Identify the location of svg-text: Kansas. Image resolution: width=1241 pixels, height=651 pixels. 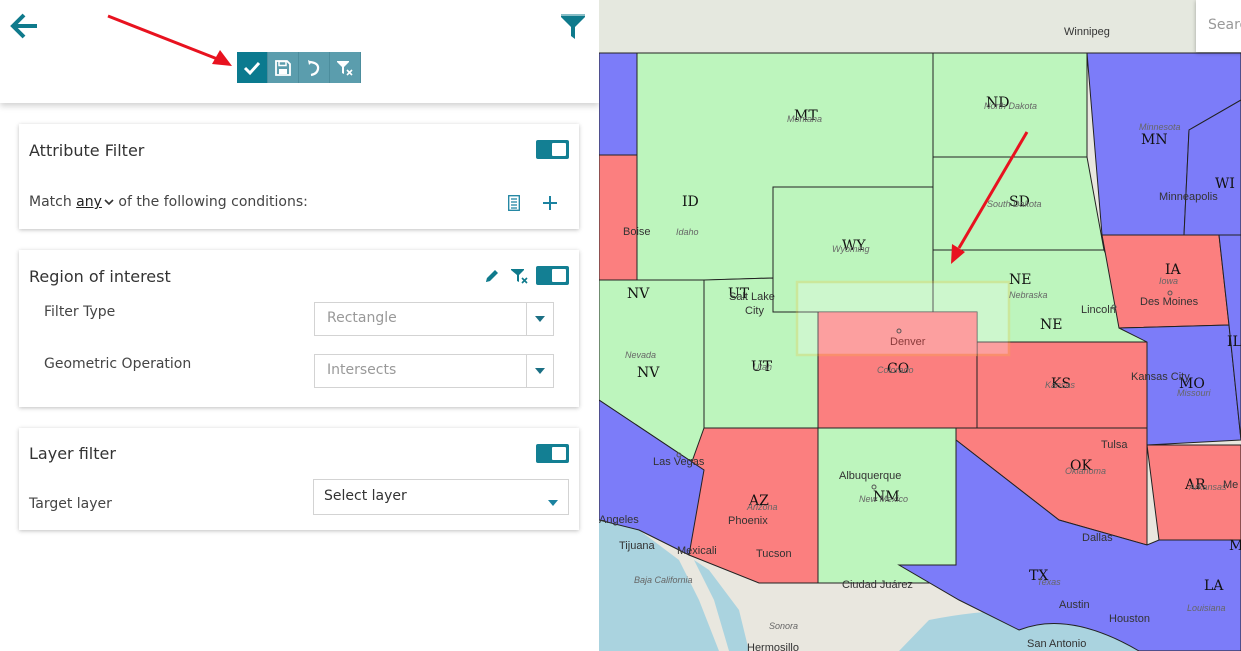
(1060, 385).